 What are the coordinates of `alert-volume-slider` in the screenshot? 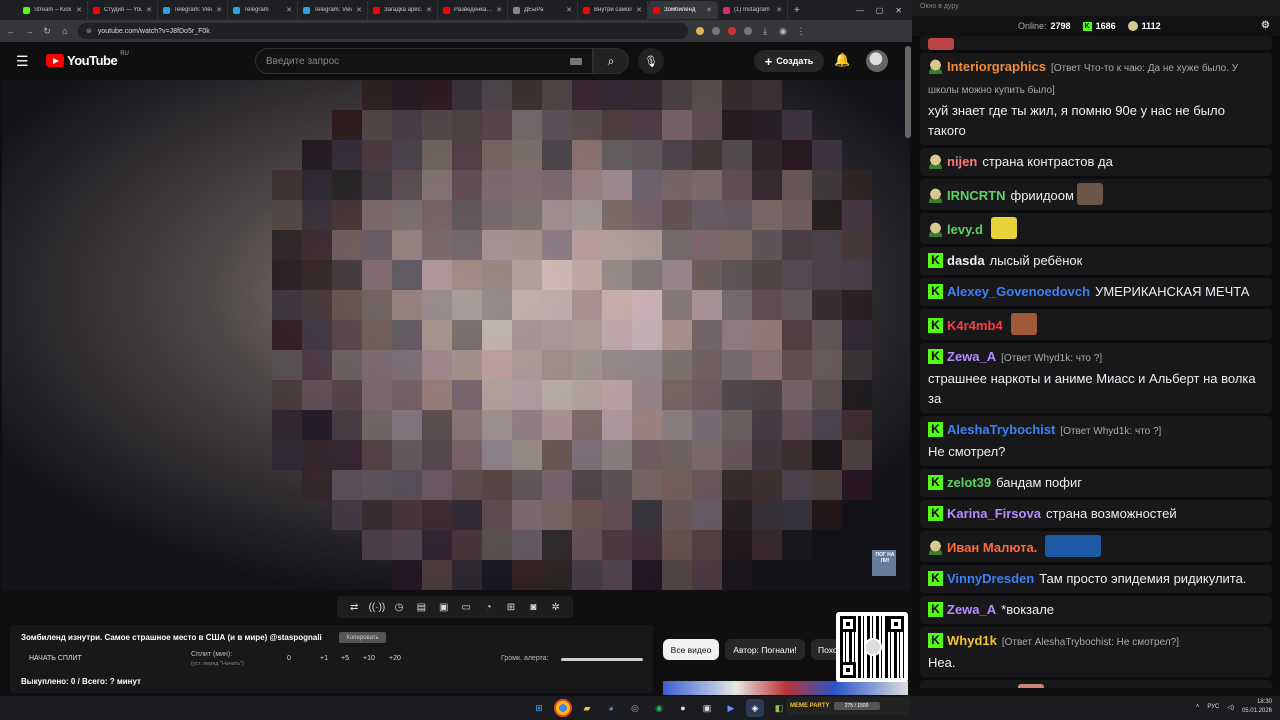 It's located at (602, 659).